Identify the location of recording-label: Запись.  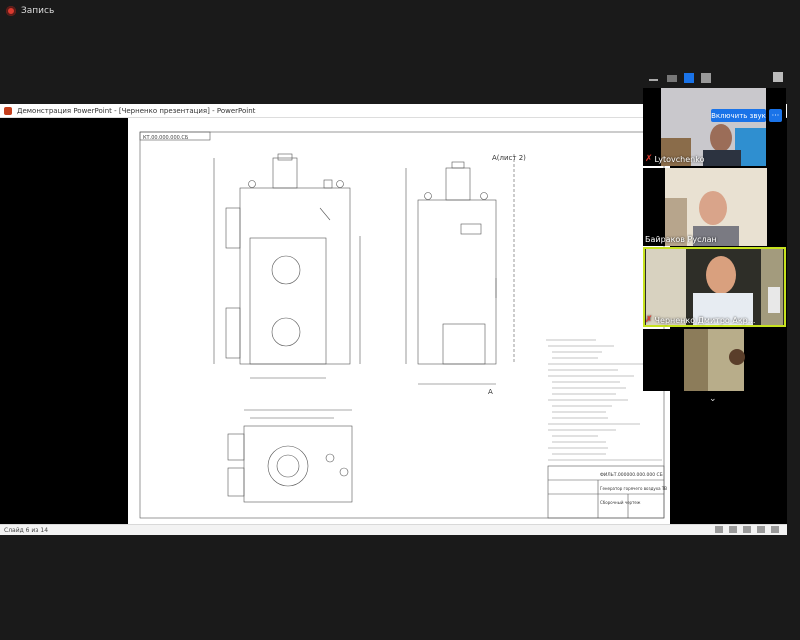
(38, 11).